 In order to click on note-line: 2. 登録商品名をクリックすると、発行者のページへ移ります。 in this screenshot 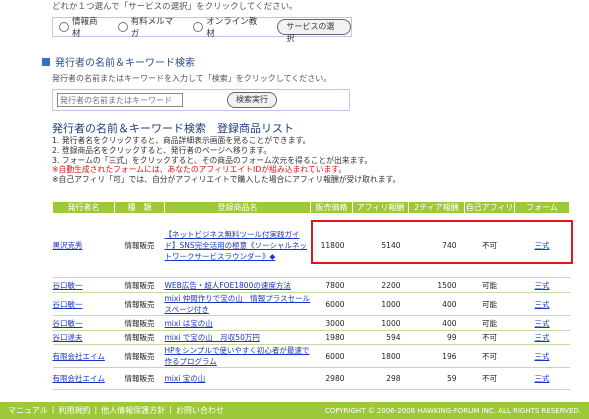, I will do `click(162, 150)`.